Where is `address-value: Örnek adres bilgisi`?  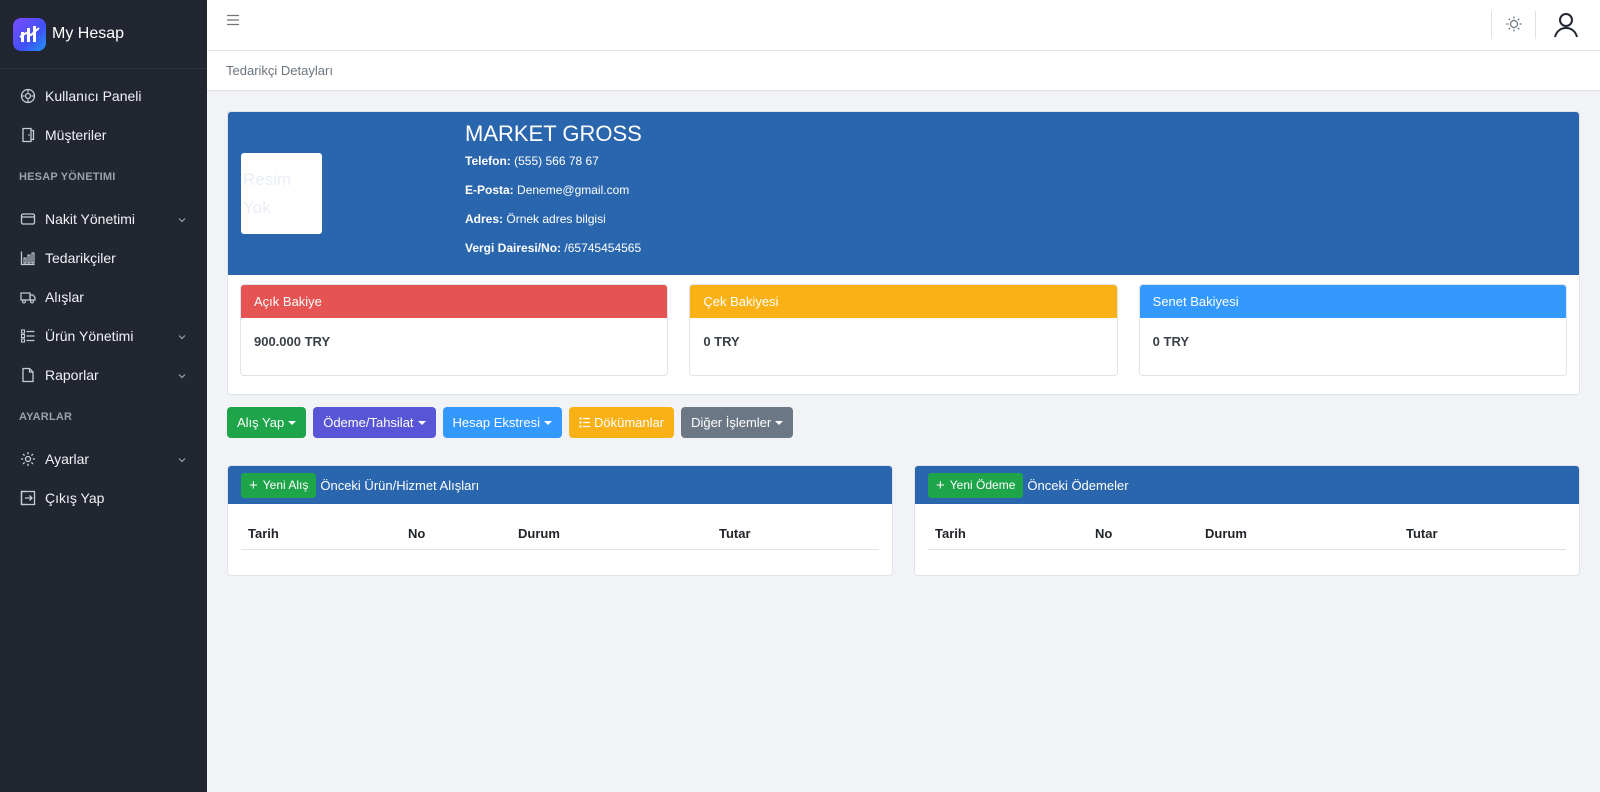 address-value: Örnek adres bilgisi is located at coordinates (556, 219).